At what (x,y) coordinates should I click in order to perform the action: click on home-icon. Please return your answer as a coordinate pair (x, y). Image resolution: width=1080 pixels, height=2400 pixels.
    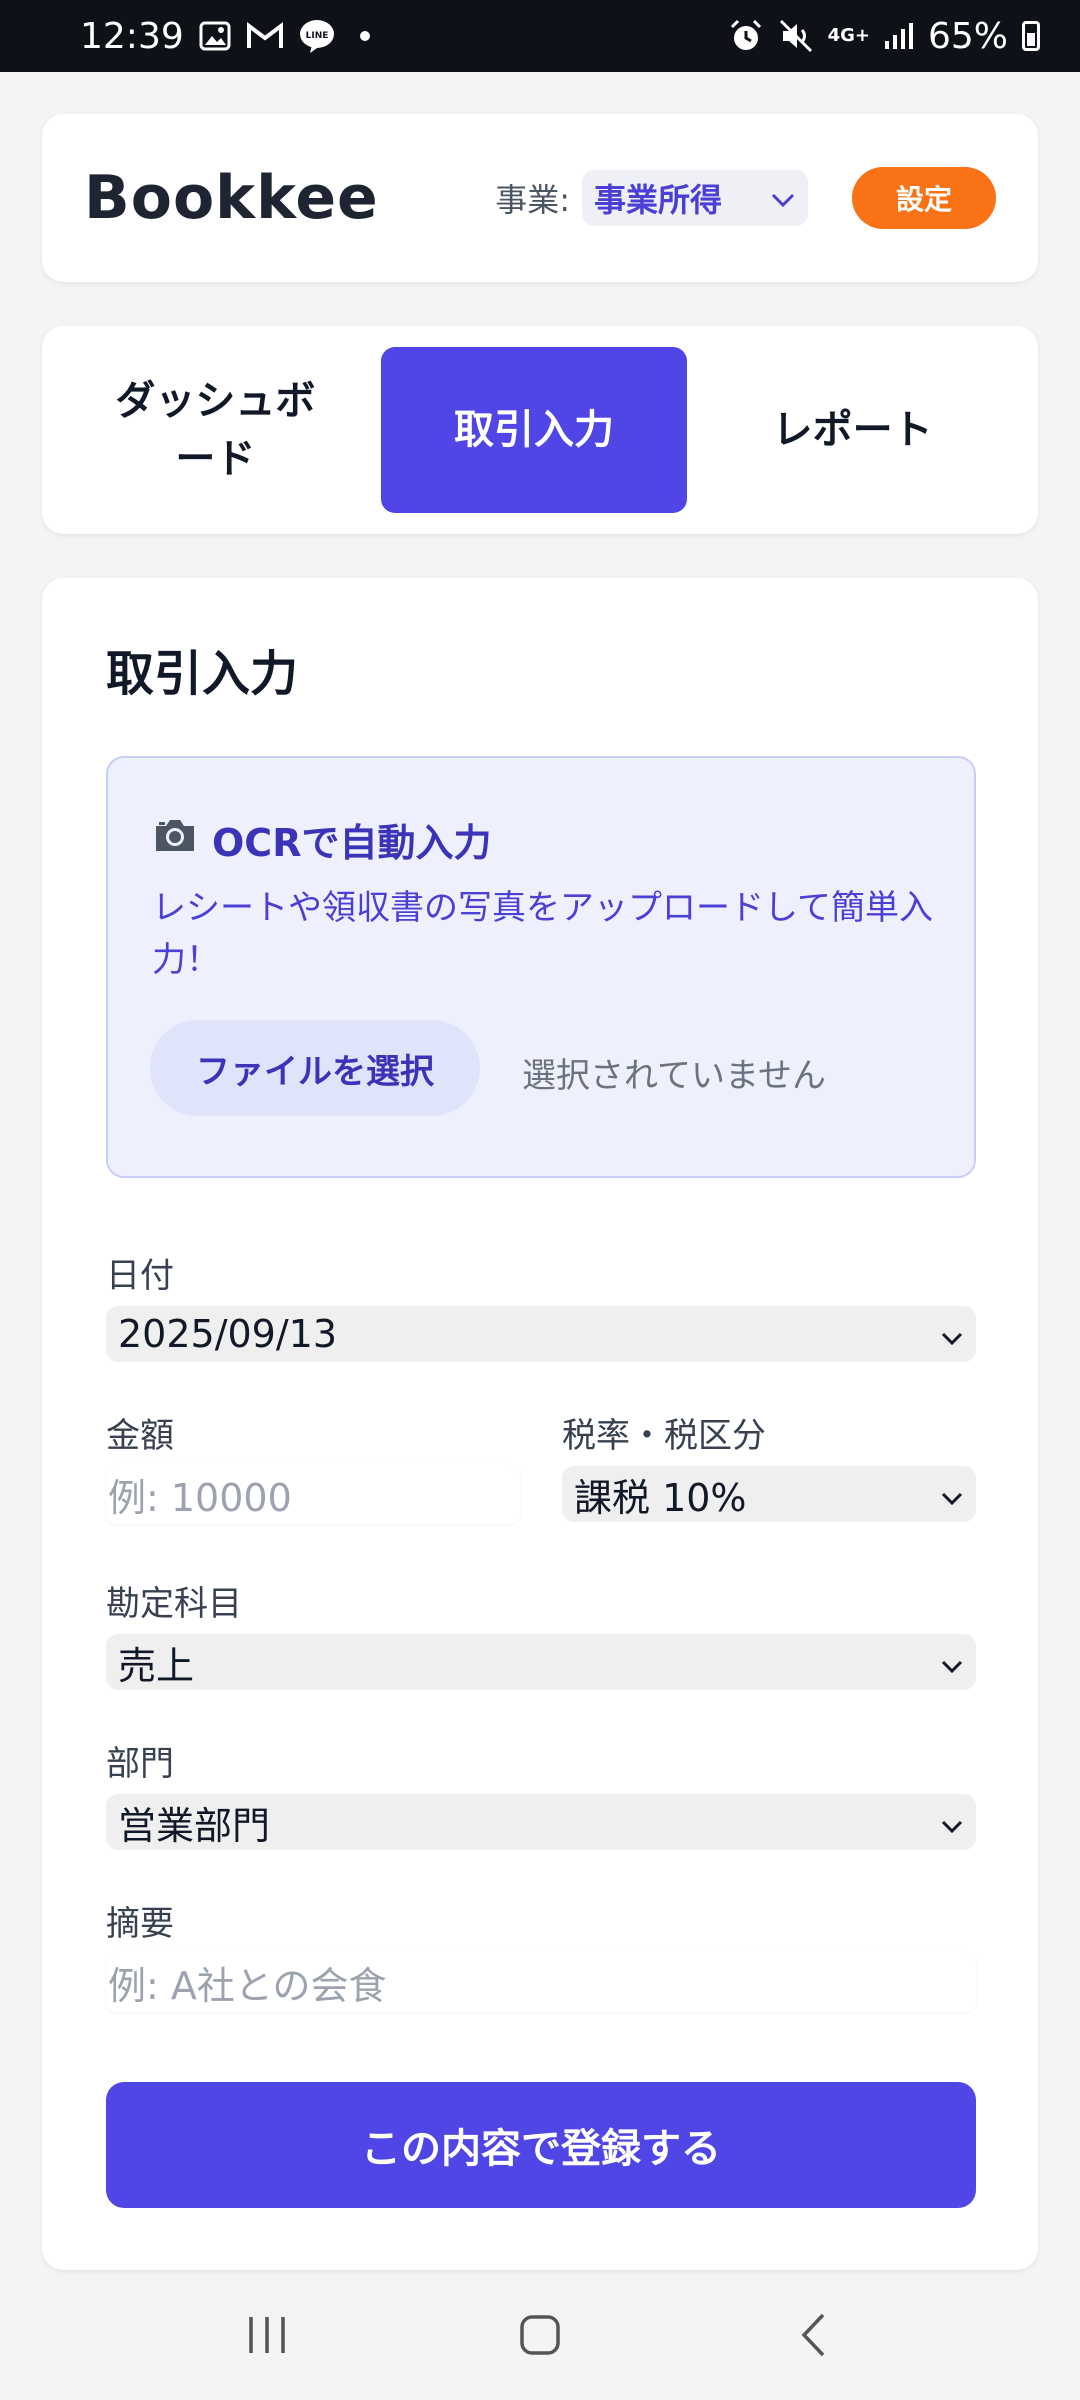
    Looking at the image, I should click on (540, 2335).